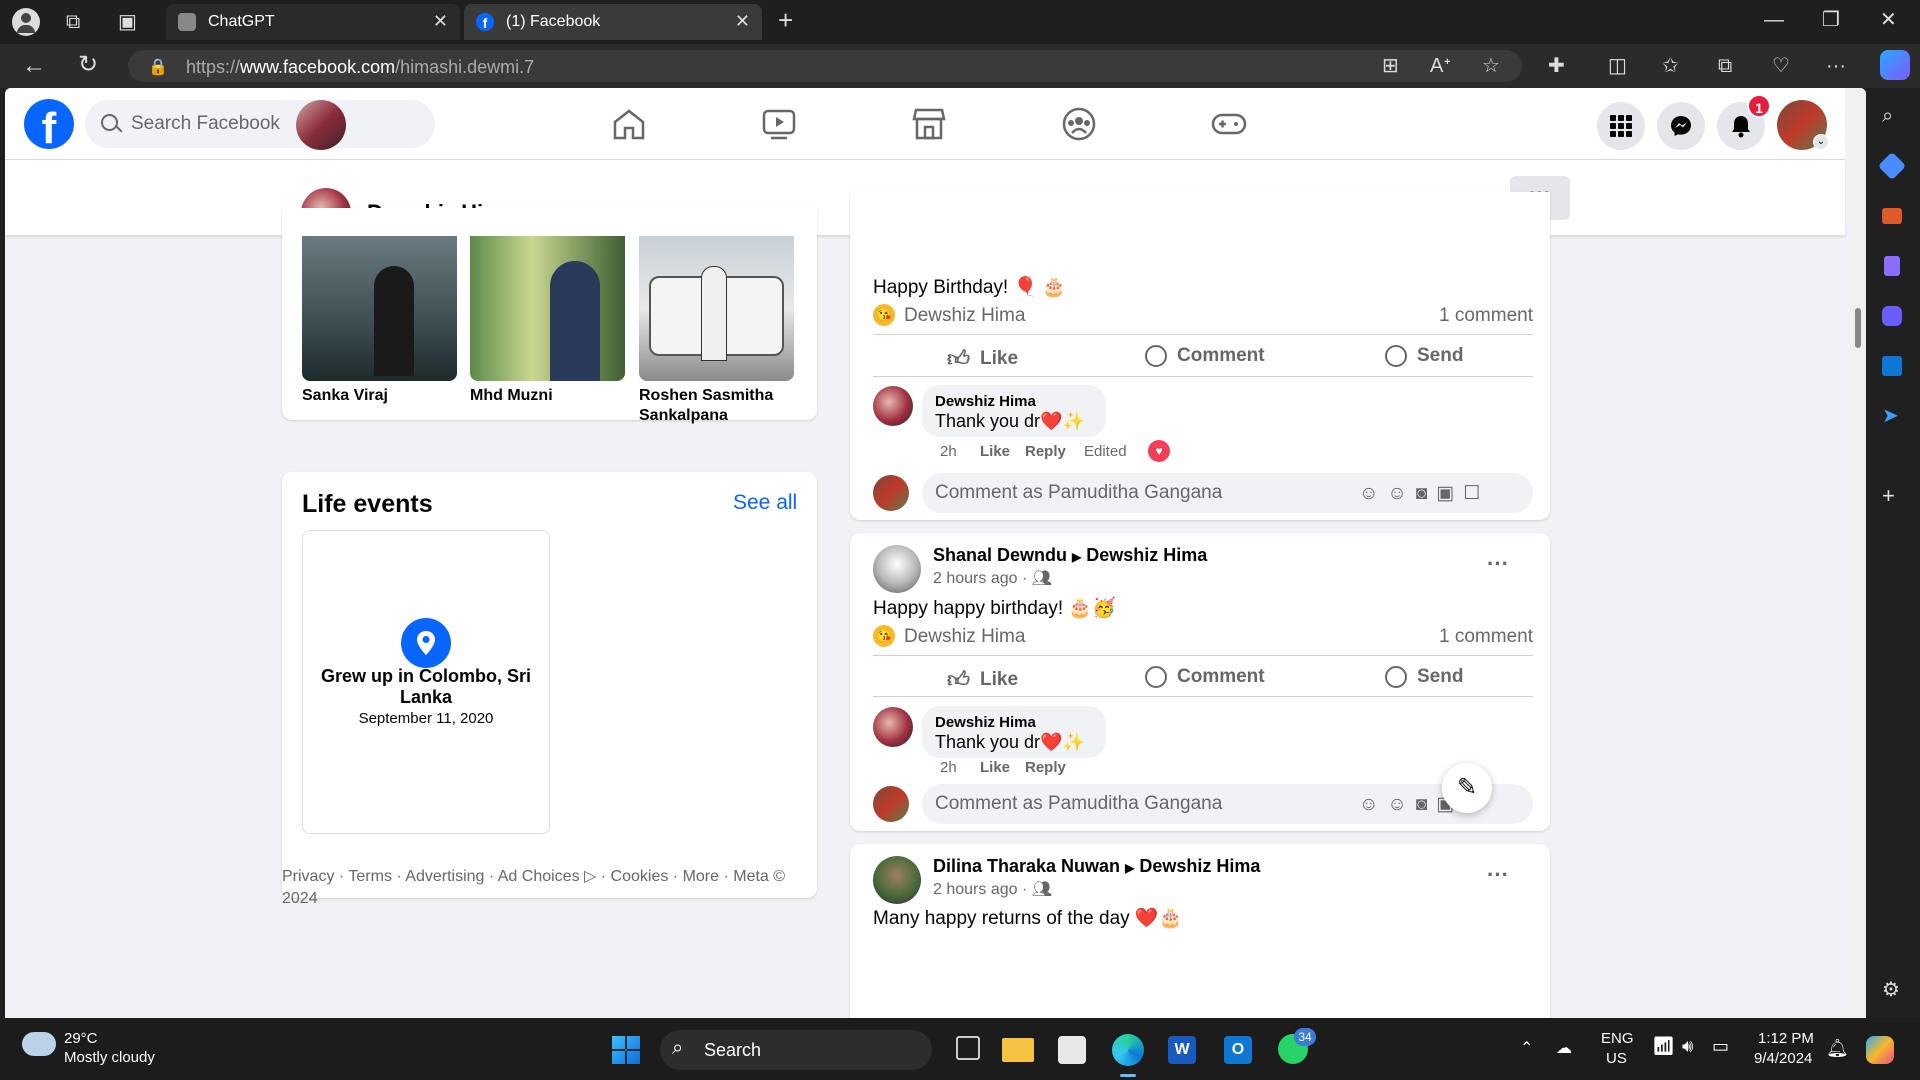 The width and height of the screenshot is (1920, 1080). I want to click on search-facebook-input: Search Facebook, so click(260, 124).